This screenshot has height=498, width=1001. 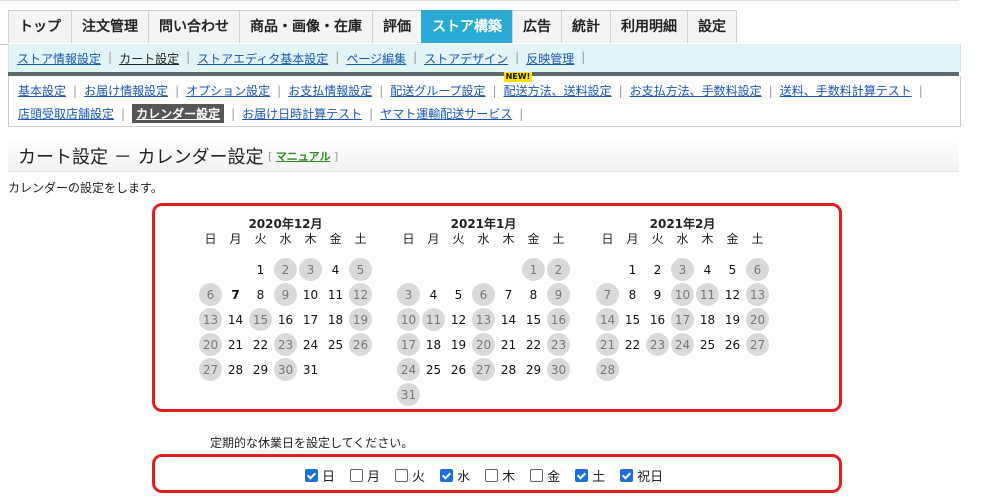 What do you see at coordinates (228, 90) in the screenshot?
I see `cart-subnav-link: オプション設定` at bounding box center [228, 90].